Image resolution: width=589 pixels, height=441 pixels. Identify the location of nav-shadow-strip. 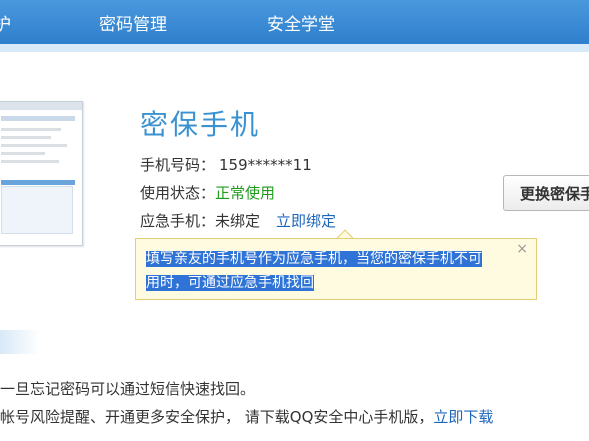
(294, 48).